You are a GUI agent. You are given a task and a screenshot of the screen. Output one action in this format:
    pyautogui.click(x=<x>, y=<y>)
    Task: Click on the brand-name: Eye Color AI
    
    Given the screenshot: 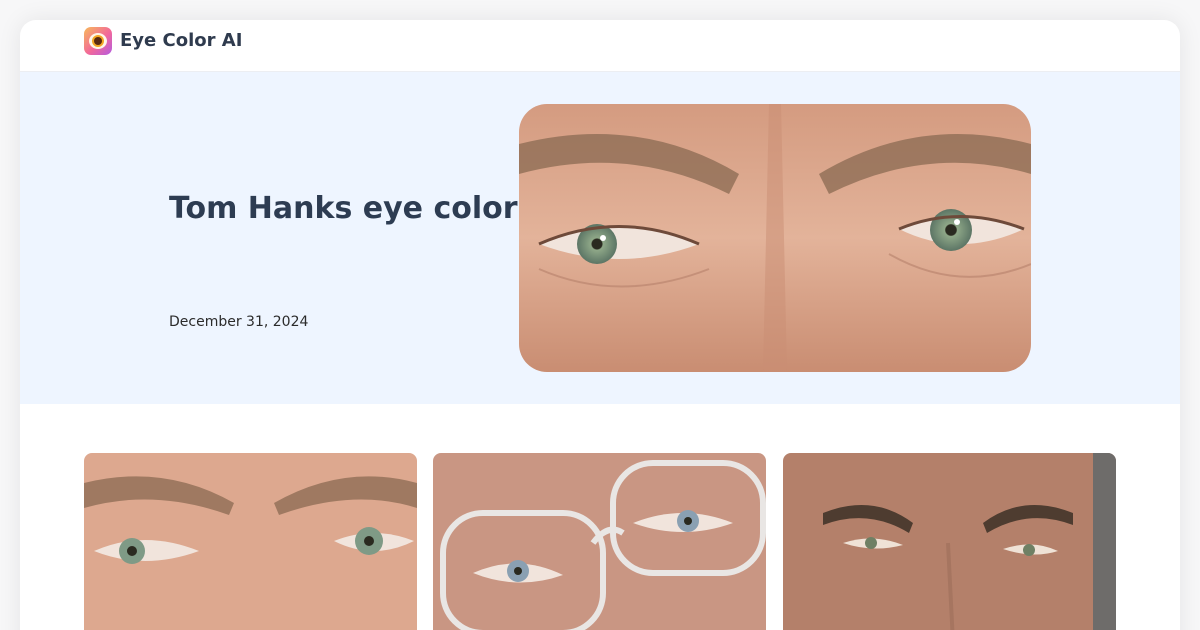 What is the action you would take?
    pyautogui.click(x=181, y=40)
    